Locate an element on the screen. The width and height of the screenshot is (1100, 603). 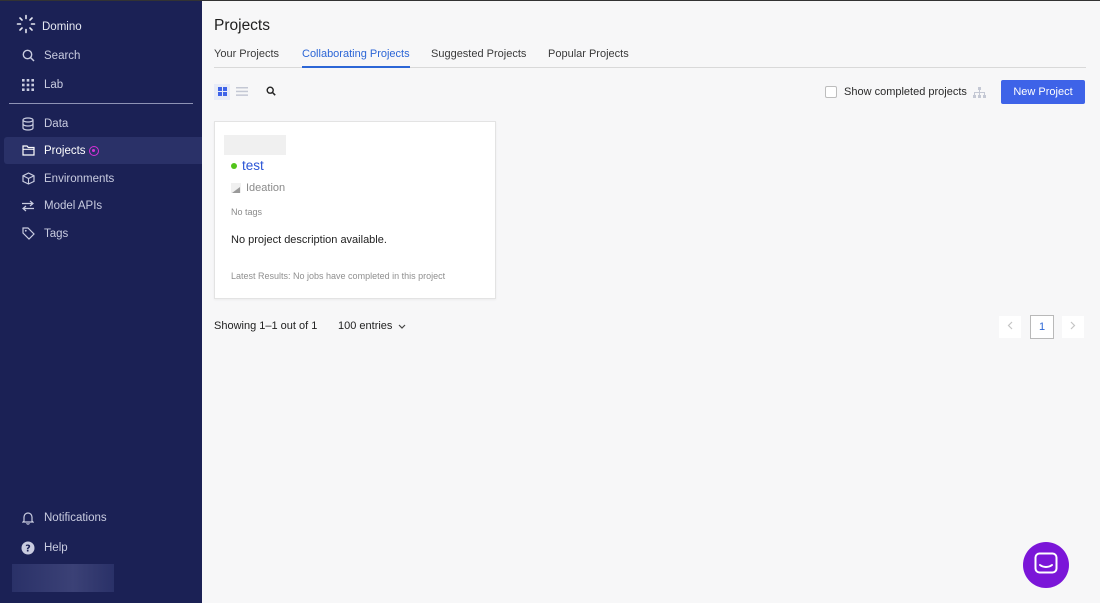
next-page-button is located at coordinates (1073, 327).